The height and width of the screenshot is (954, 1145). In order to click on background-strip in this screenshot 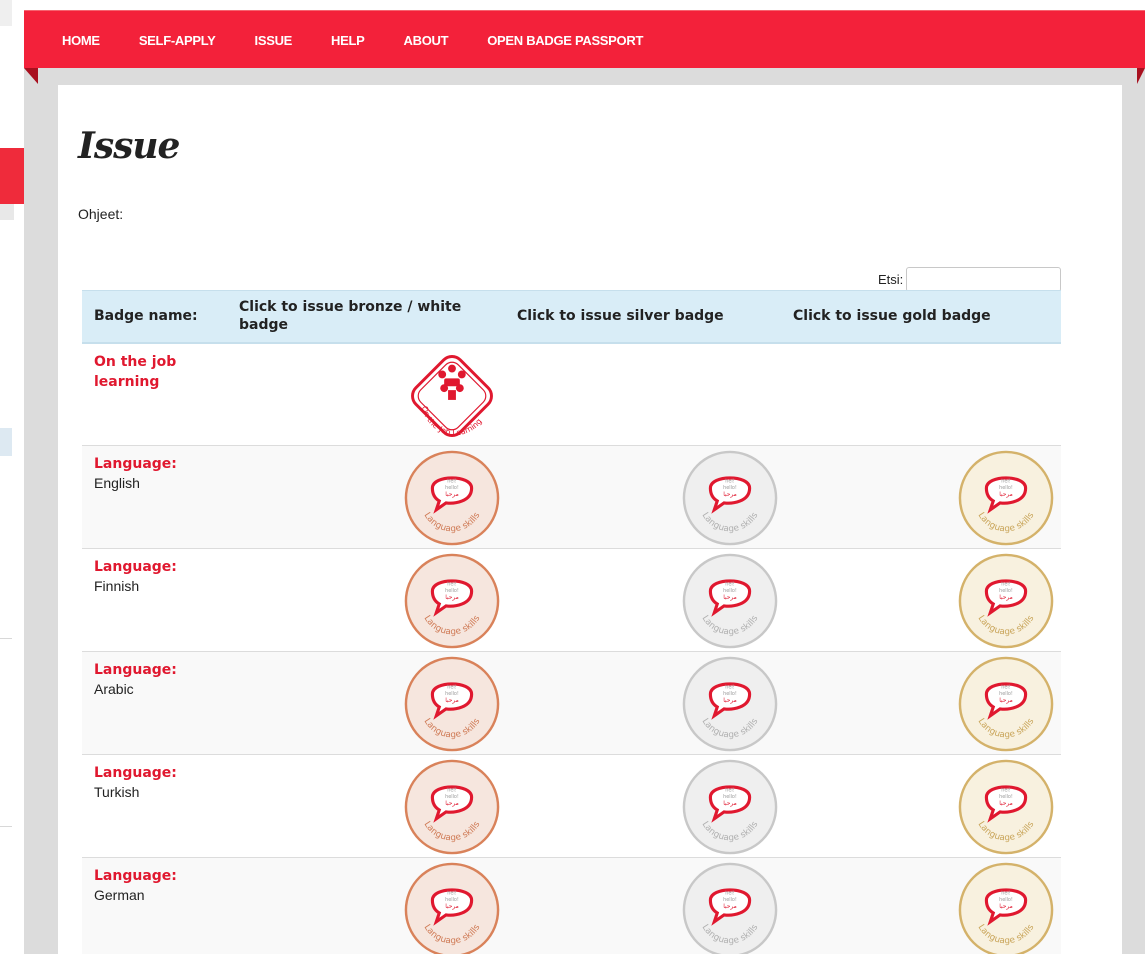, I will do `click(12, 477)`.